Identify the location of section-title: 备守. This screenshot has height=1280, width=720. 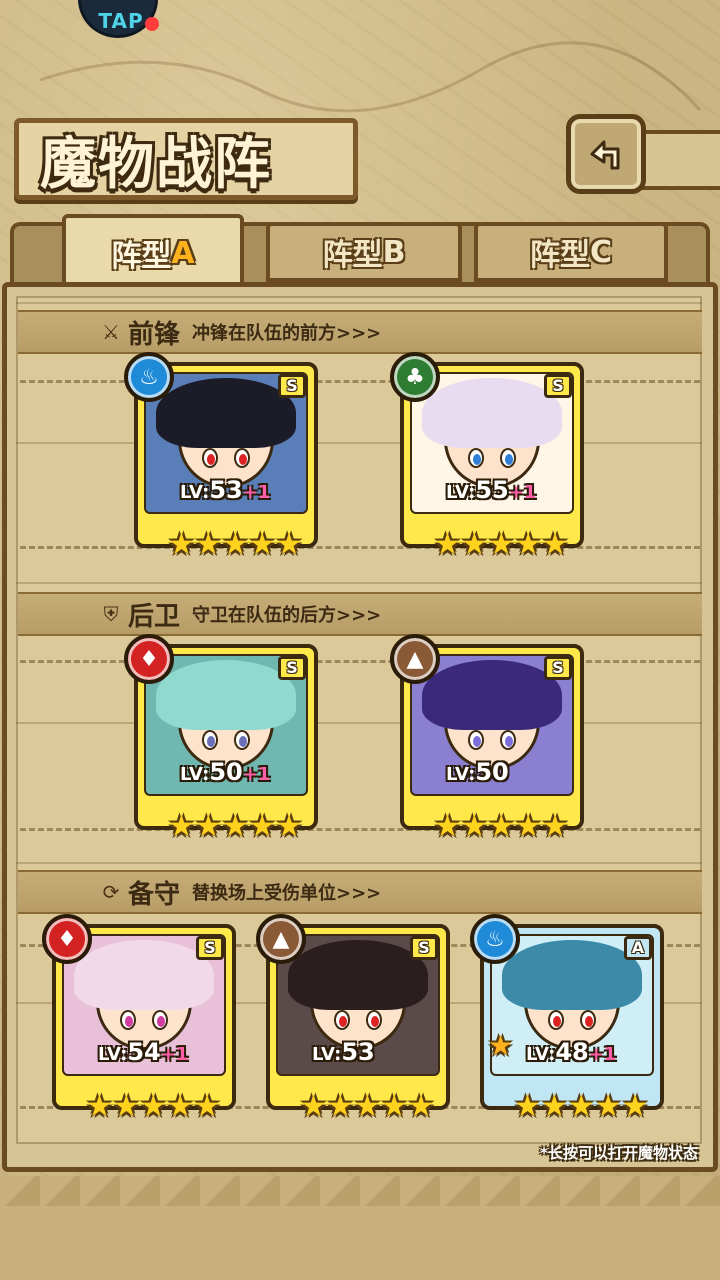
(154, 894).